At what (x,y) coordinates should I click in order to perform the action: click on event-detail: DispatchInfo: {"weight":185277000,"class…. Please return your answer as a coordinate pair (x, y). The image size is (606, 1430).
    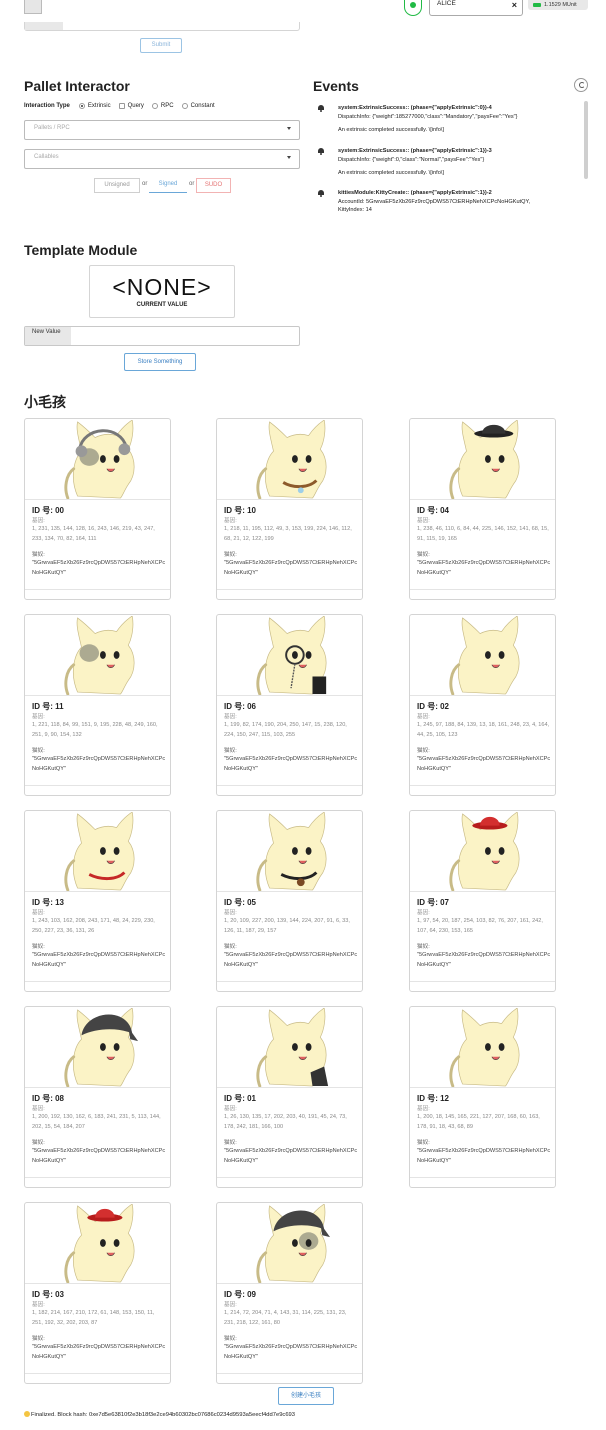
    Looking at the image, I should click on (428, 116).